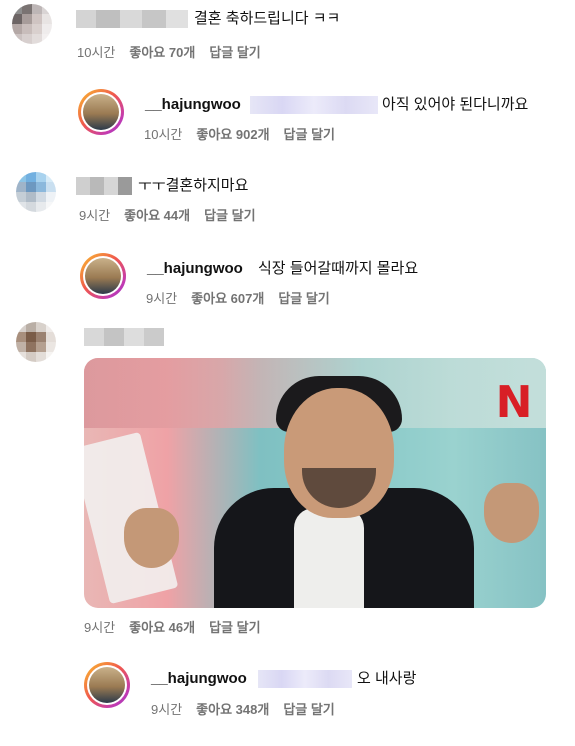 Image resolution: width=575 pixels, height=746 pixels. What do you see at coordinates (162, 627) in the screenshot?
I see `like-count: 좋아요 46개` at bounding box center [162, 627].